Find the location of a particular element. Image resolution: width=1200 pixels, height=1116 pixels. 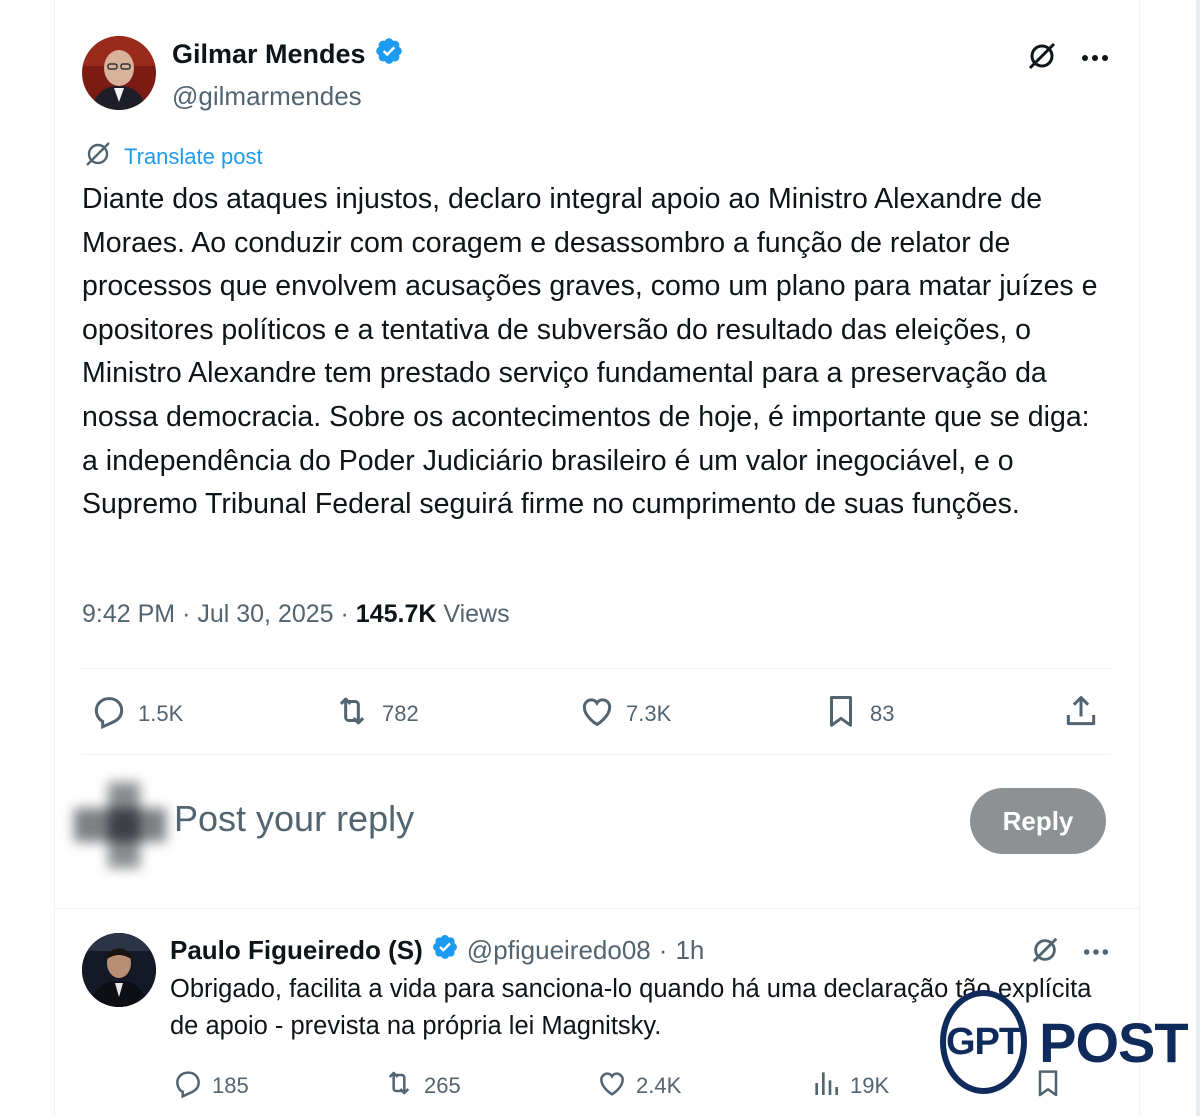

views-action: 19K is located at coordinates (849, 1086).